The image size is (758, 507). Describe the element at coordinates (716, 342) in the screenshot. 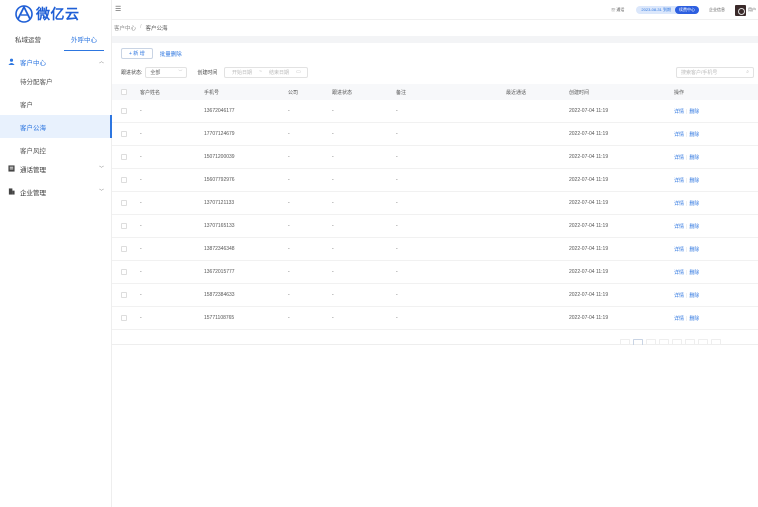

I see `pagination-next` at that location.